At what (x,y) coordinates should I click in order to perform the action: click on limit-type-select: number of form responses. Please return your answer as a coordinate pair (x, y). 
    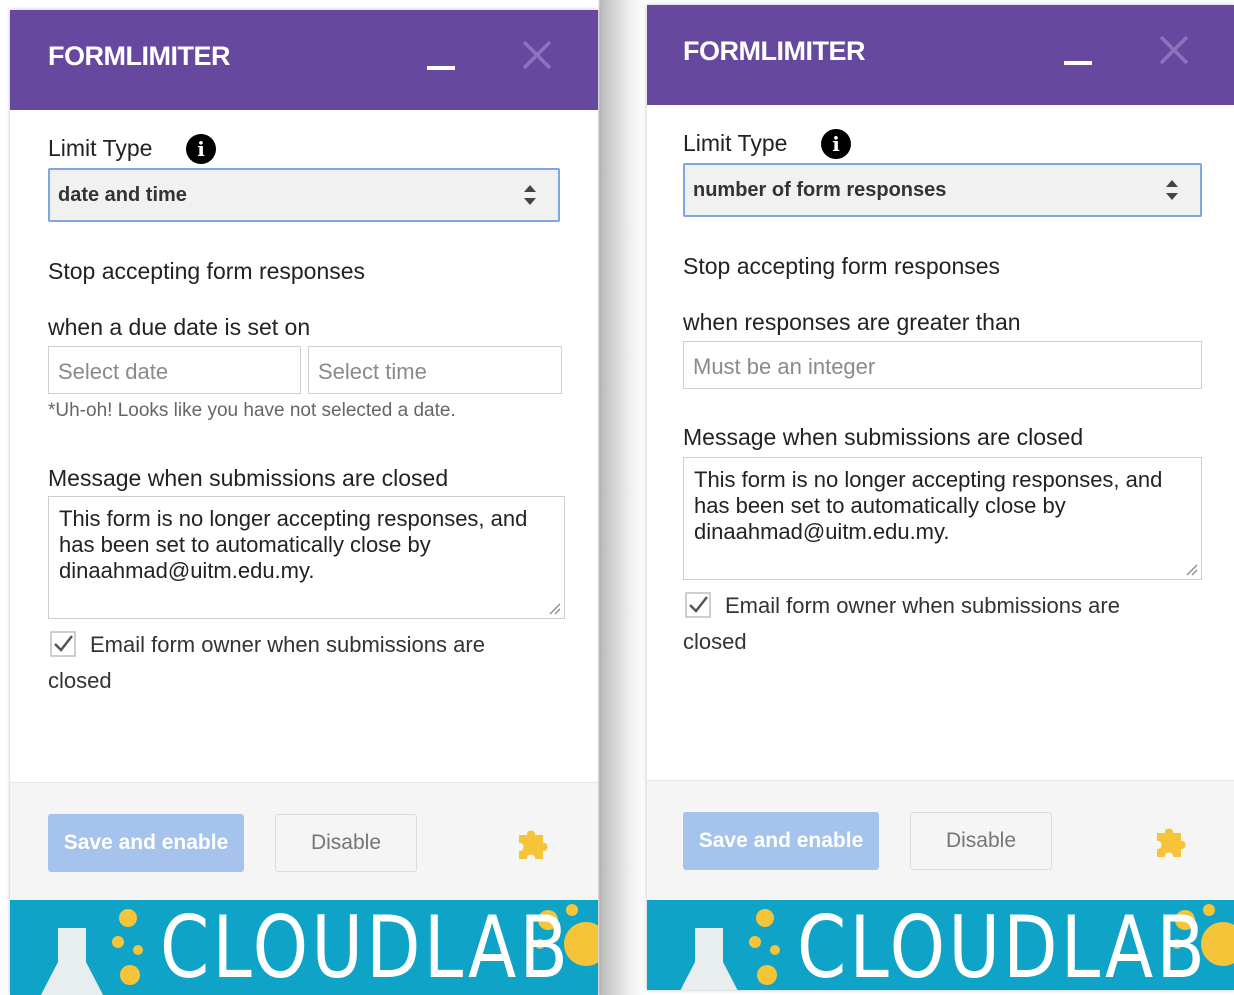
    Looking at the image, I should click on (942, 190).